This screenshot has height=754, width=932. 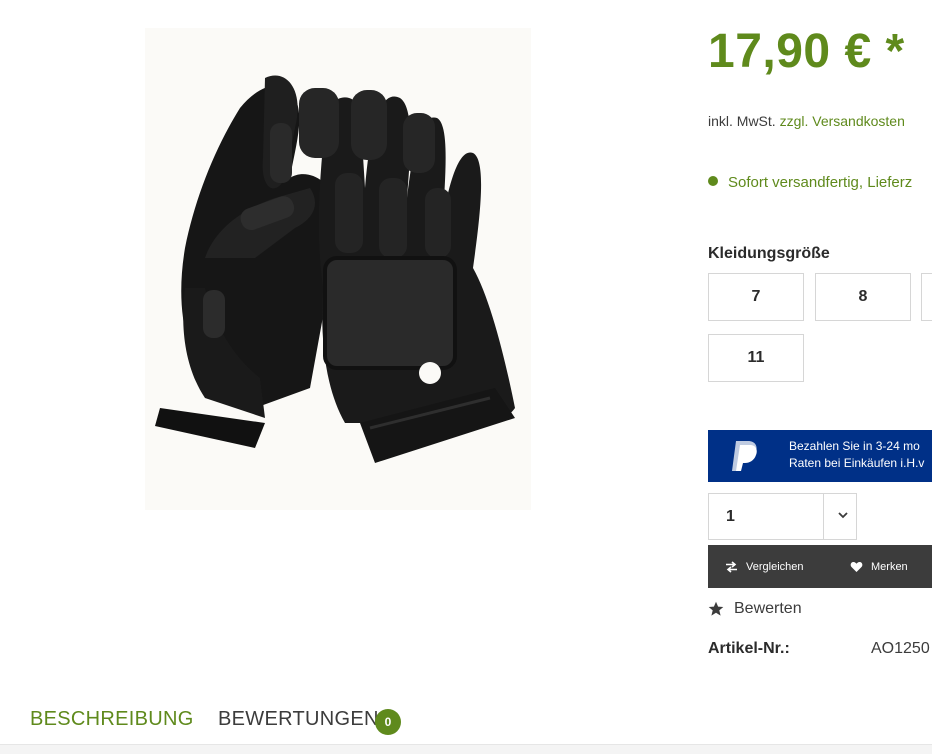 What do you see at coordinates (842, 121) in the screenshot?
I see `shipping-costs-link: zzgl. Versandkosten` at bounding box center [842, 121].